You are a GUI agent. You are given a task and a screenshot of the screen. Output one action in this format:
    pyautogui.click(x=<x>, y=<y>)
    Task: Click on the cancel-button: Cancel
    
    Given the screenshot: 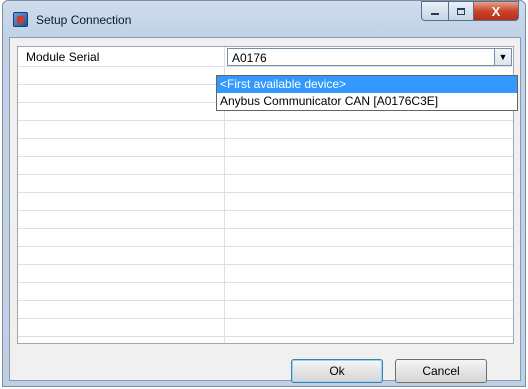 What is the action you would take?
    pyautogui.click(x=441, y=371)
    